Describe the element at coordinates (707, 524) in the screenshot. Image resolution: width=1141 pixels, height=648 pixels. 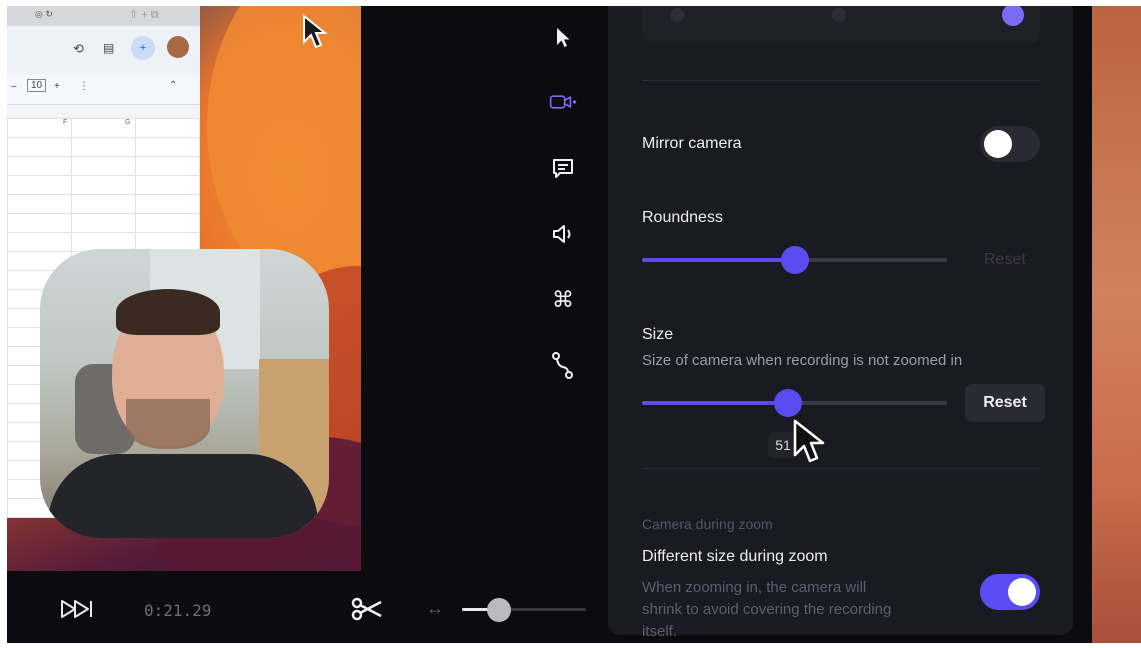
I see `zoom-section-heading: Camera during zoom` at that location.